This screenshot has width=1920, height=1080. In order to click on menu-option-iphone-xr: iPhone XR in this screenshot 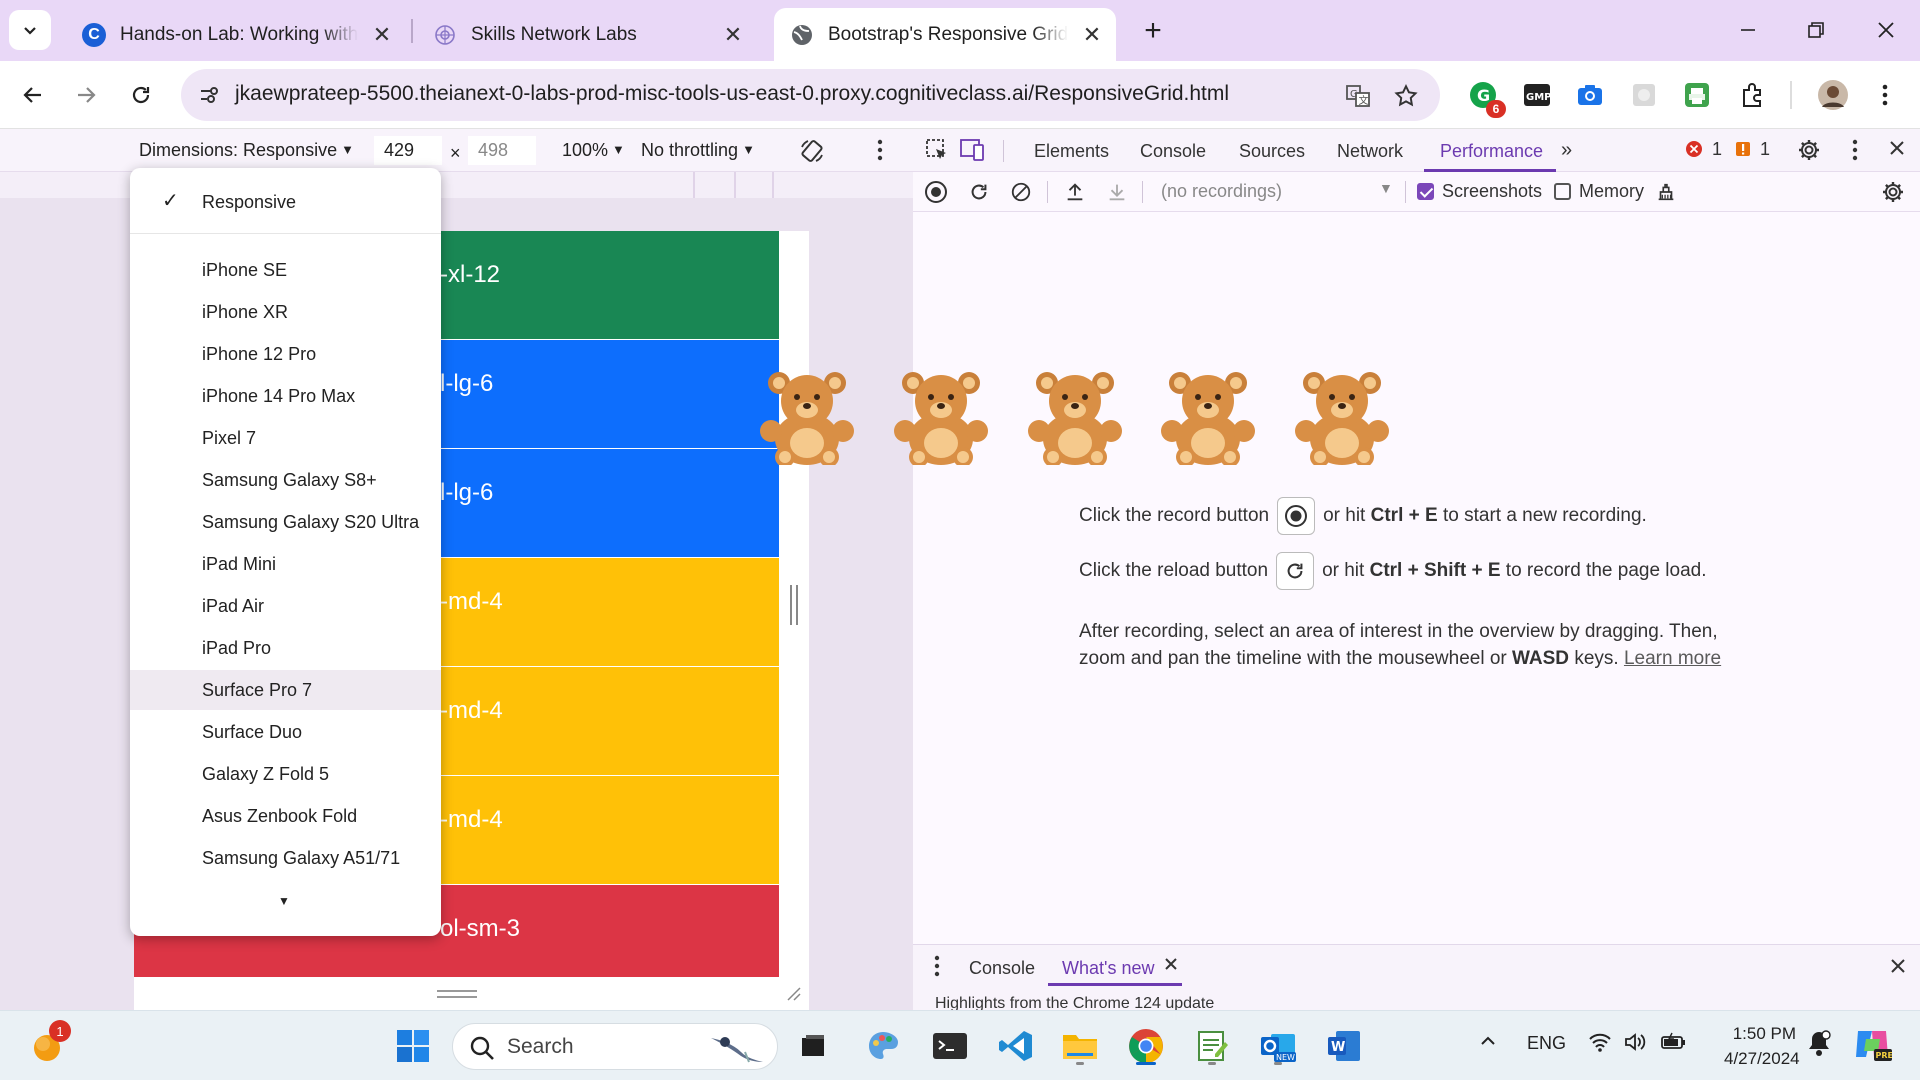, I will do `click(285, 312)`.